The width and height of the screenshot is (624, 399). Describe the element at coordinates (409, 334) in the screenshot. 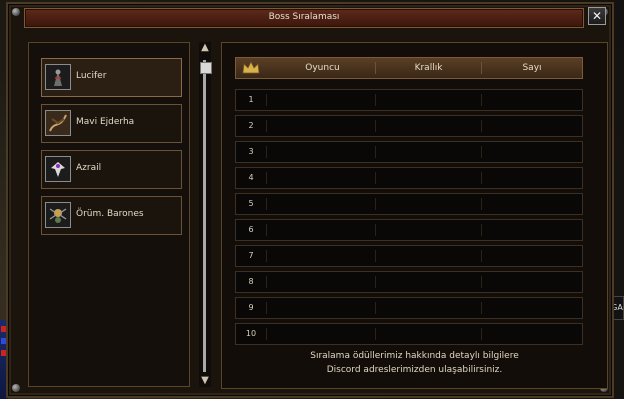

I see `table-row: 10` at that location.